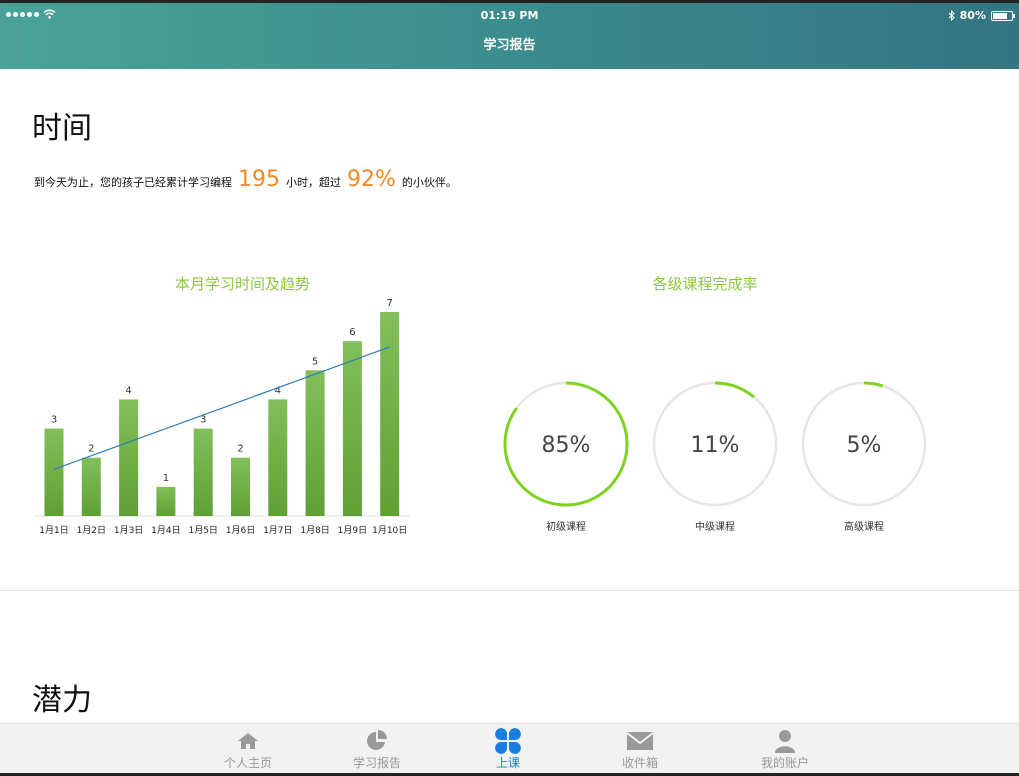  I want to click on ring-svg: 5%, so click(864, 444).